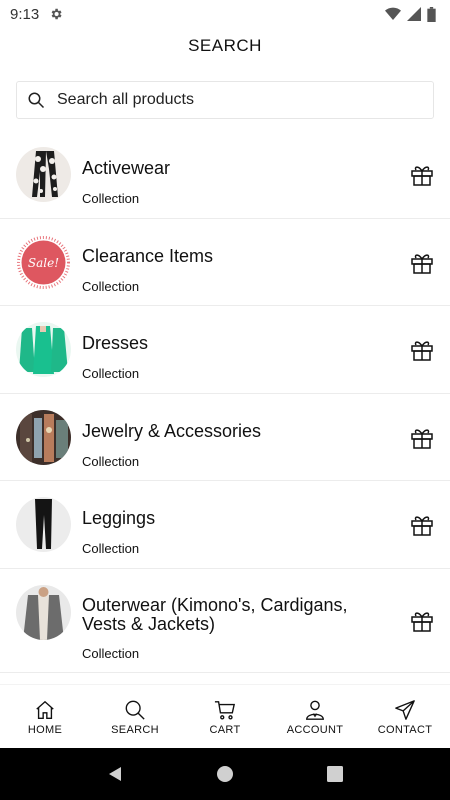 This screenshot has height=800, width=450. I want to click on list-item: Leggings Collection, so click(225, 525).